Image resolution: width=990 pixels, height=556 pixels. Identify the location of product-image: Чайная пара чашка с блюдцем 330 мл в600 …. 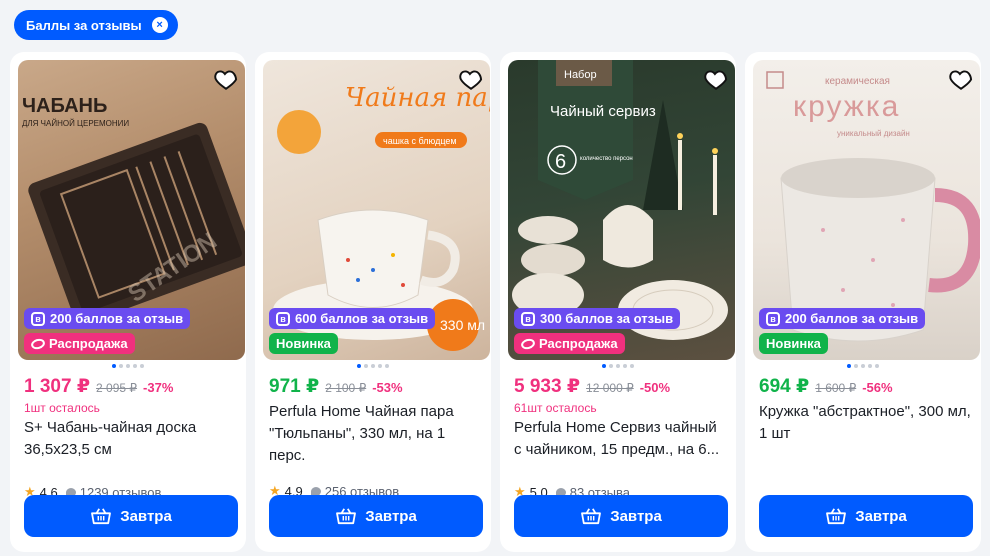
(376, 210).